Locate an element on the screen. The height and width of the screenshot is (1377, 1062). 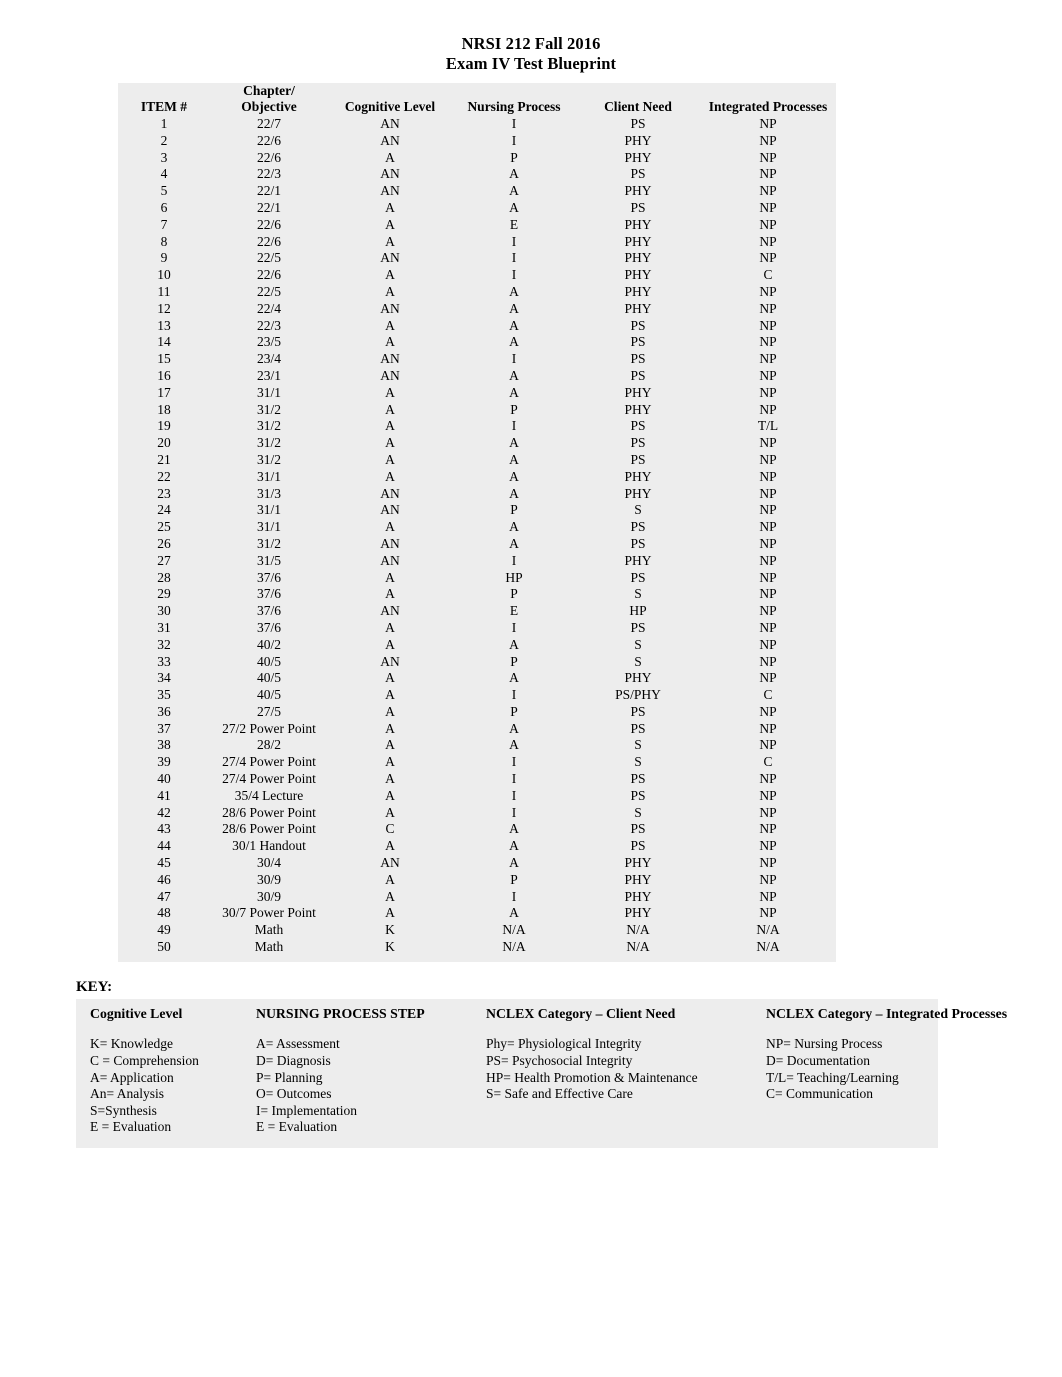
cell-item-number: 41 is located at coordinates (164, 795).